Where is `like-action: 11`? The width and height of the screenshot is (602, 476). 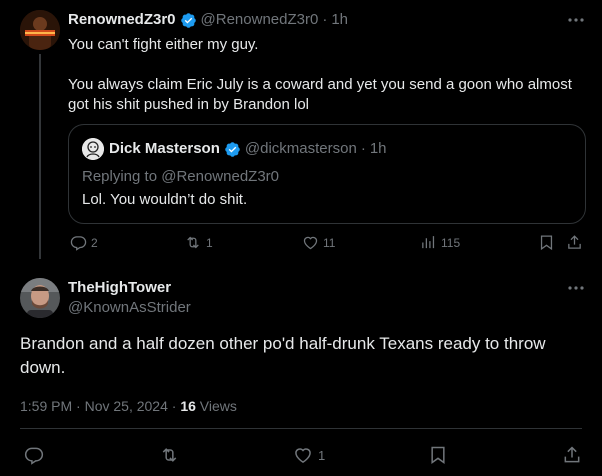 like-action: 11 is located at coordinates (318, 242).